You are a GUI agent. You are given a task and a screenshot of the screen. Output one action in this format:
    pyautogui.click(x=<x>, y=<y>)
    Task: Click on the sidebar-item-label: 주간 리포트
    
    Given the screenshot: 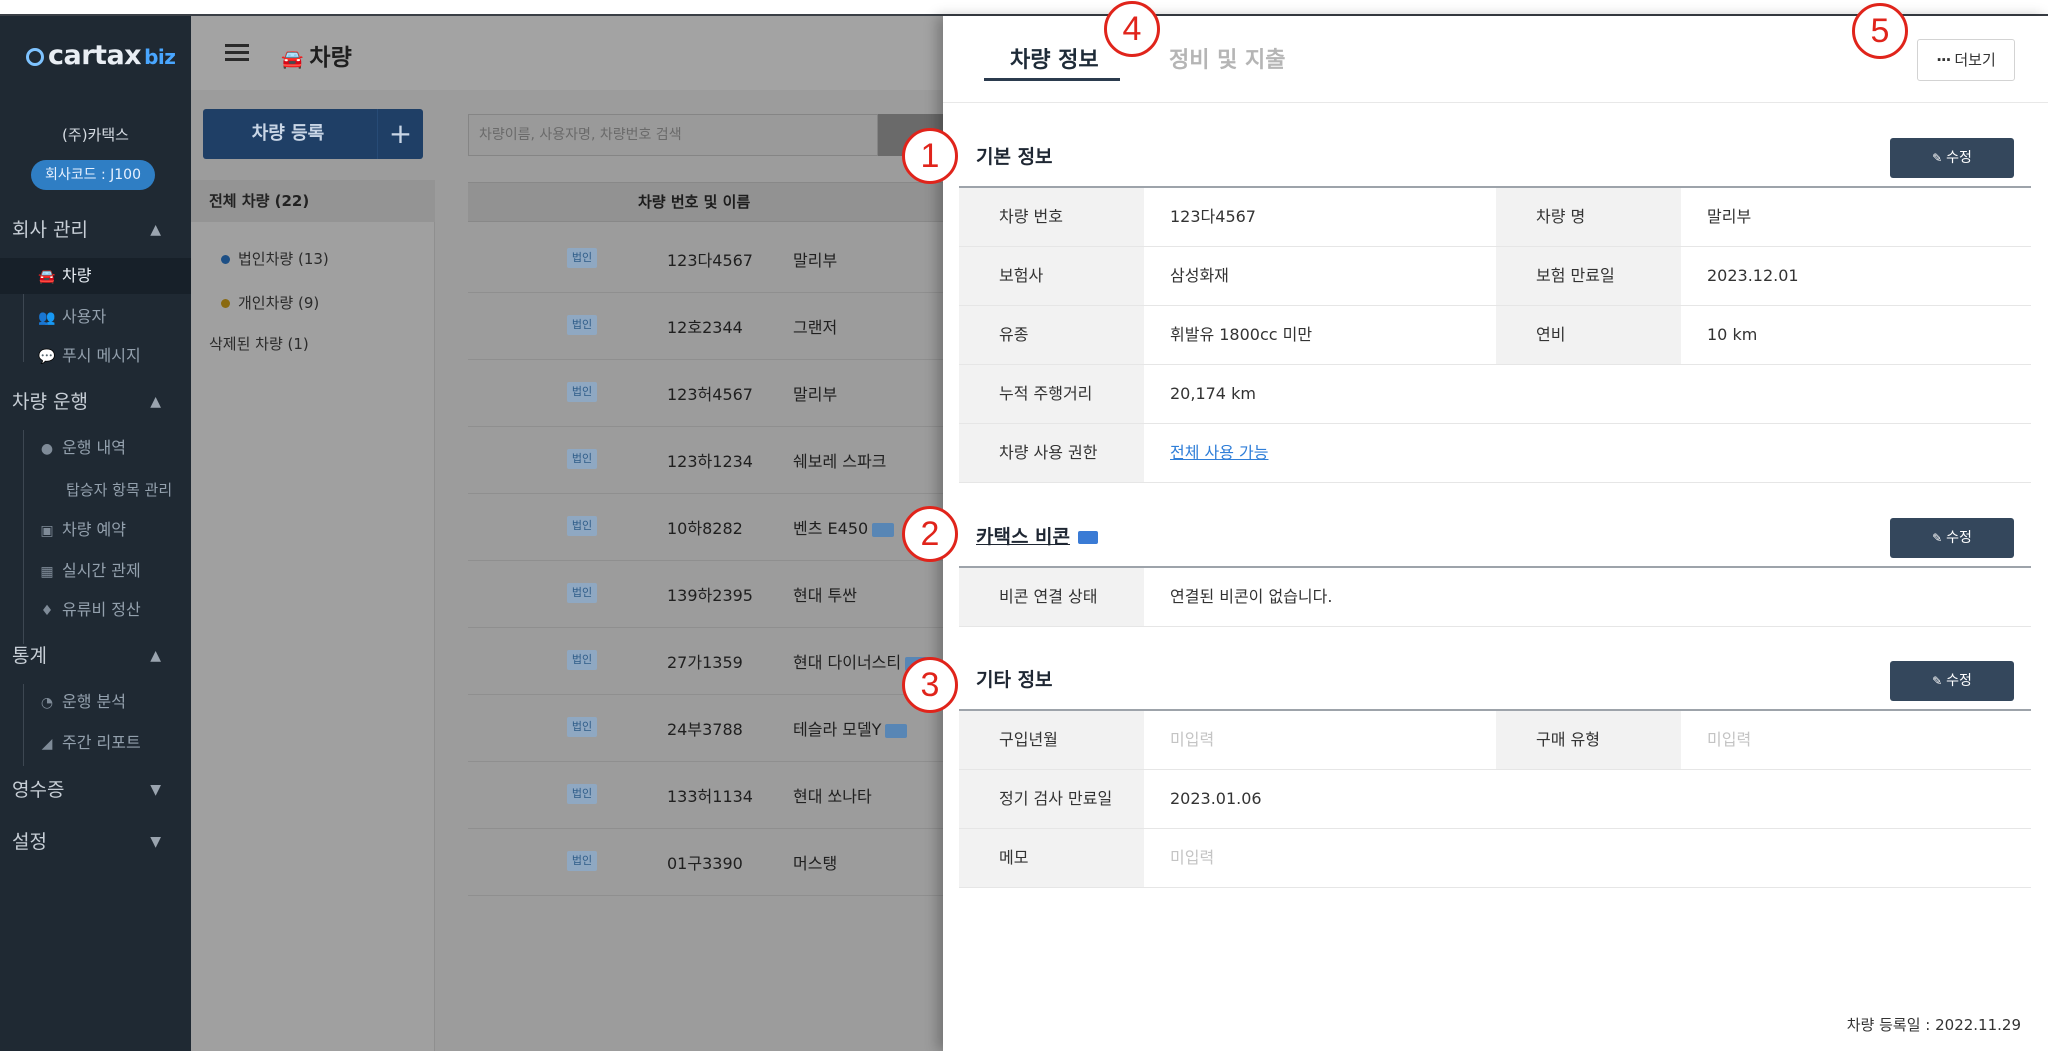 What is the action you would take?
    pyautogui.click(x=101, y=742)
    